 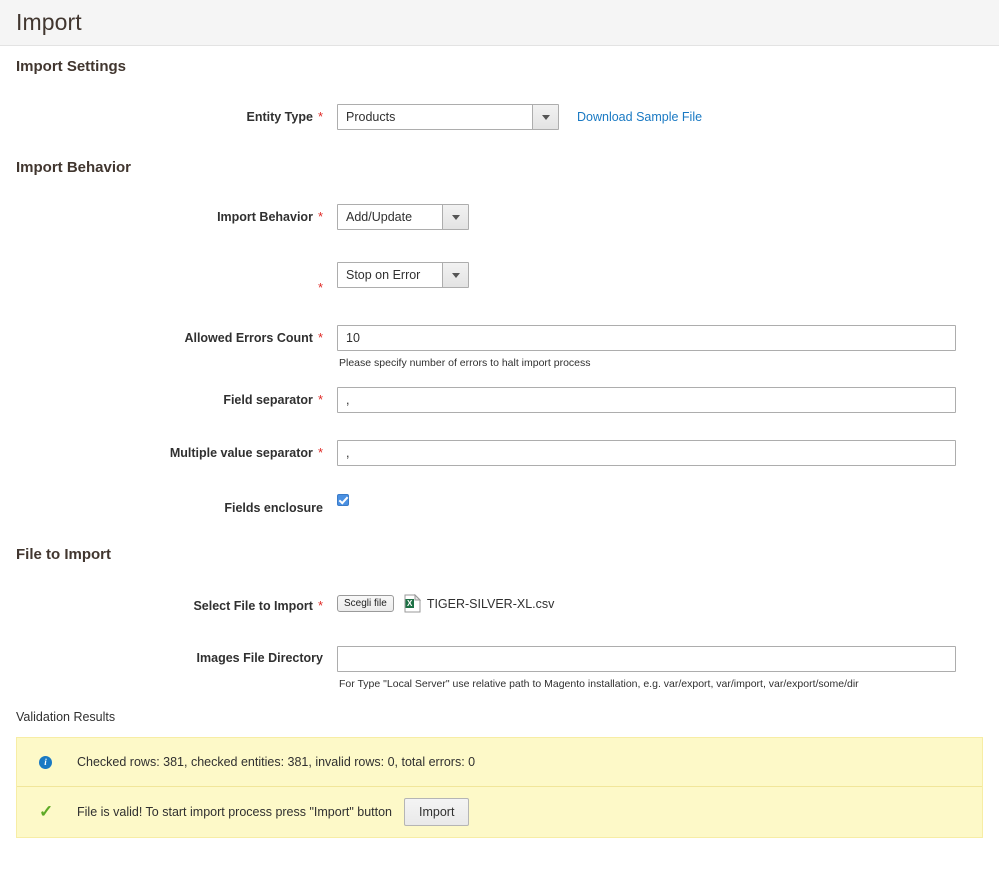 I want to click on control-import-behavior: Add/Update, so click(x=396, y=217).